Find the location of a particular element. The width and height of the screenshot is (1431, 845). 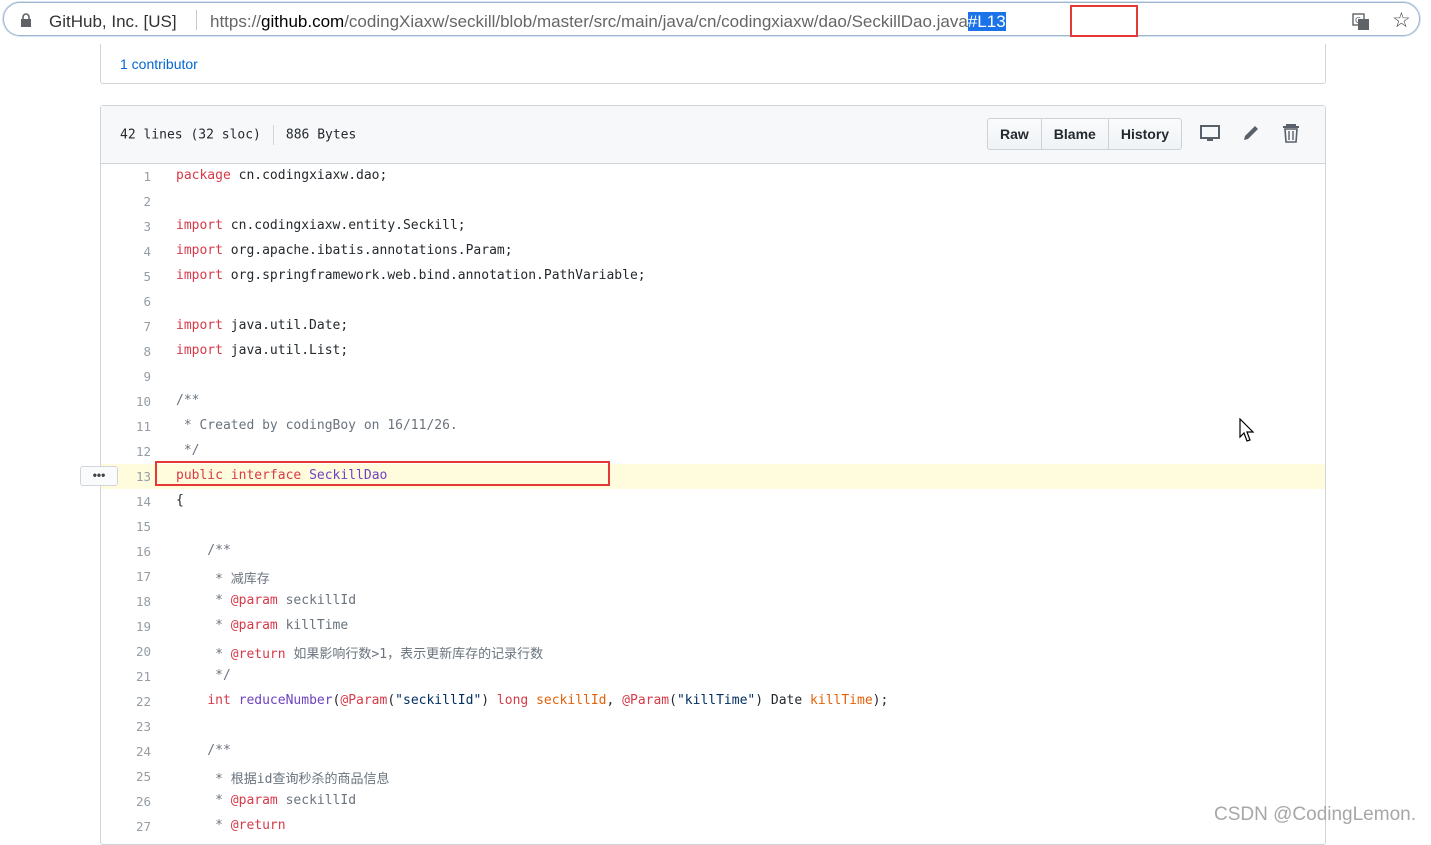

lock-icon is located at coordinates (26, 20).